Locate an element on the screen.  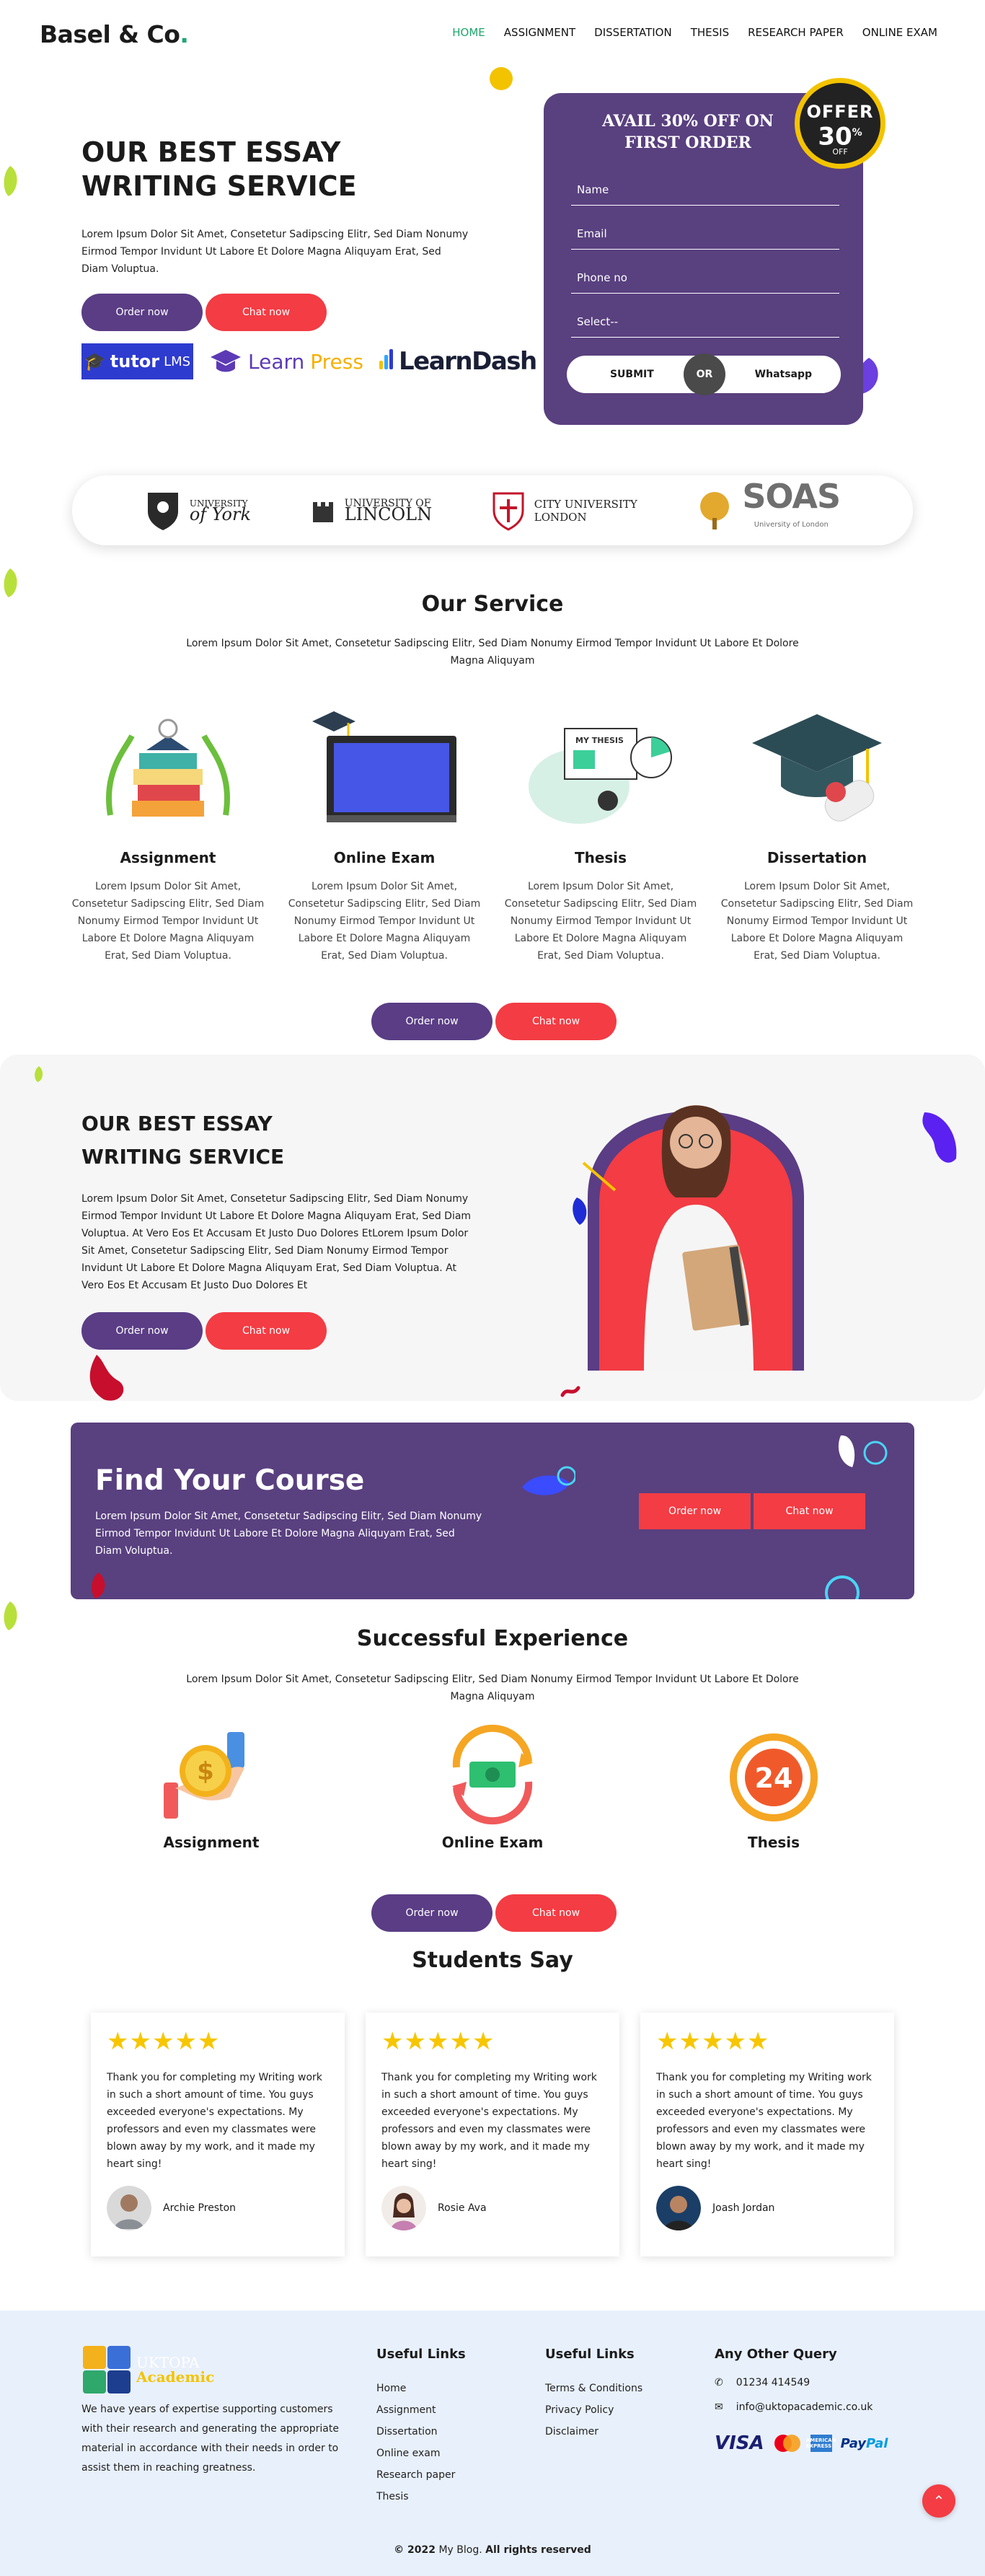
24-hours-icon: 24 is located at coordinates (774, 1777).